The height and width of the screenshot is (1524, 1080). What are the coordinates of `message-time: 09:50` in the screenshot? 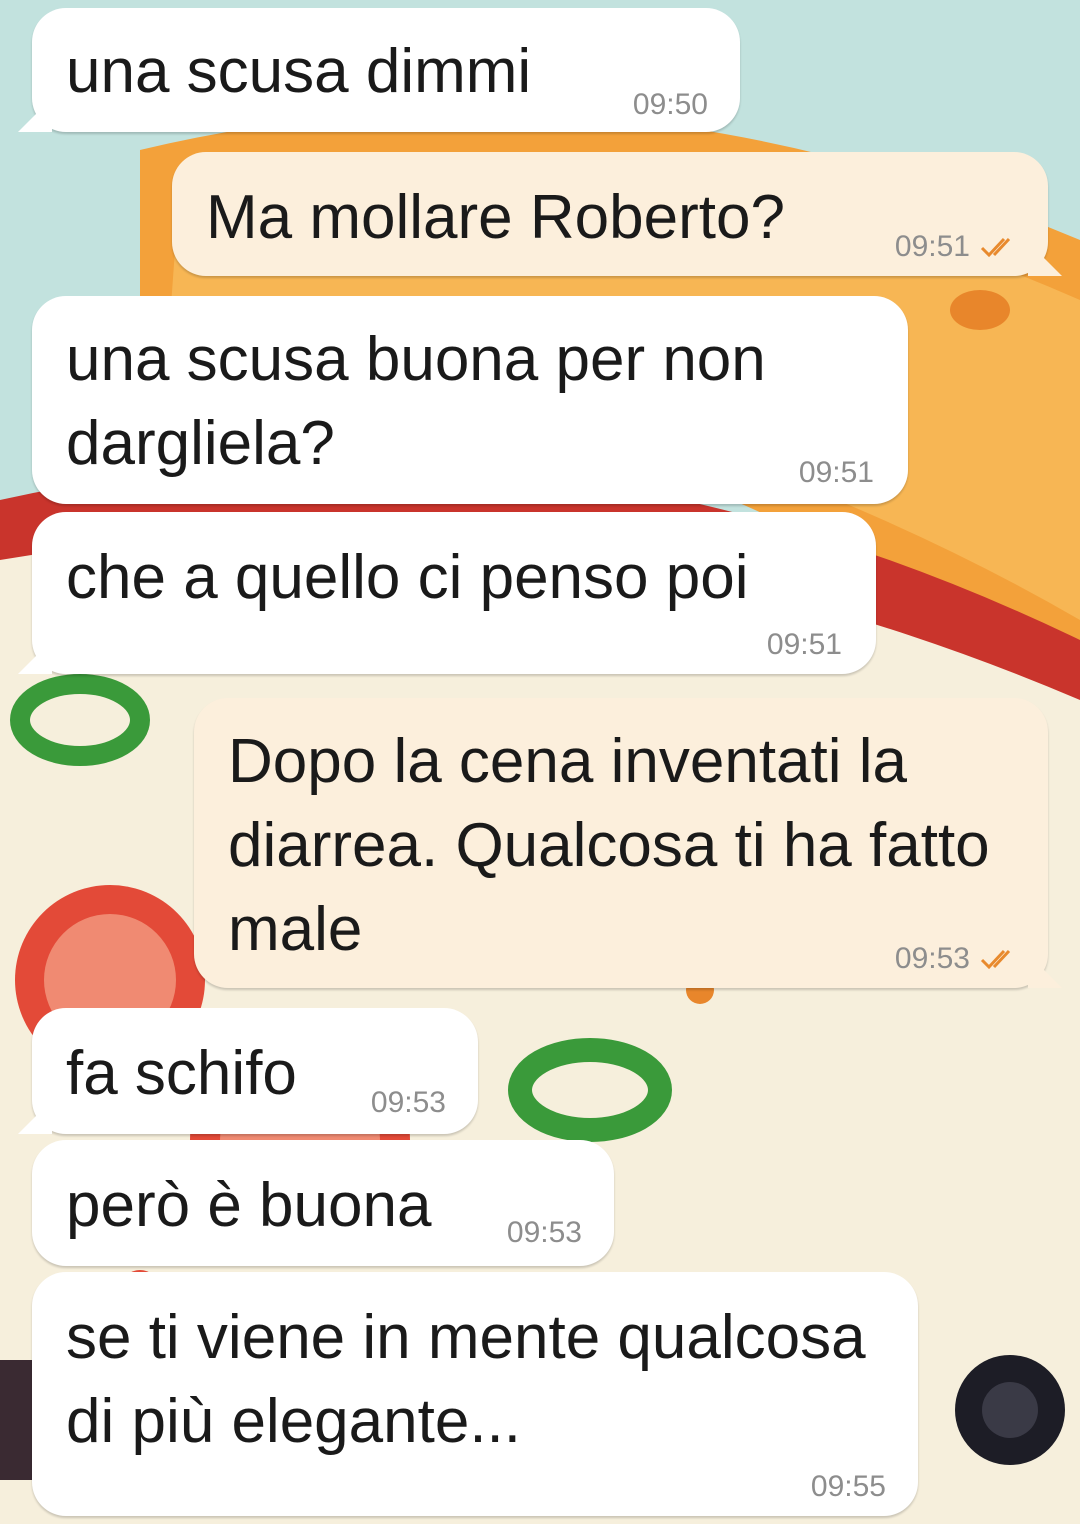 It's located at (670, 104).